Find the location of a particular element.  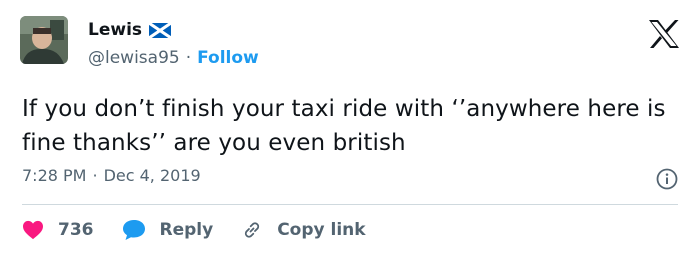

info-icon is located at coordinates (667, 179).